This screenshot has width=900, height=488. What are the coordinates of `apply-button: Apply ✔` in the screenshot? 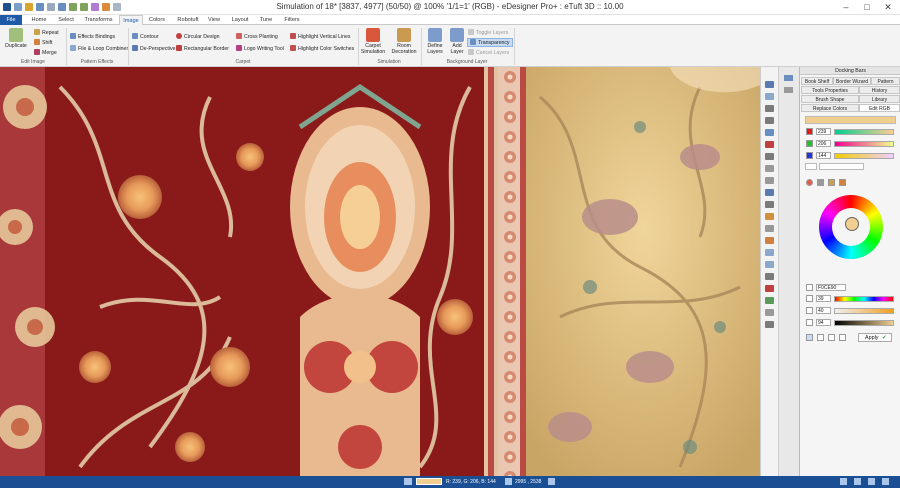 It's located at (875, 337).